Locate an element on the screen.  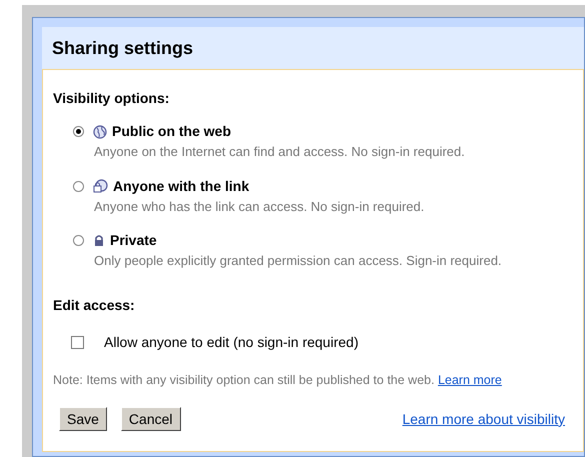
dialog-button: Save is located at coordinates (83, 419).